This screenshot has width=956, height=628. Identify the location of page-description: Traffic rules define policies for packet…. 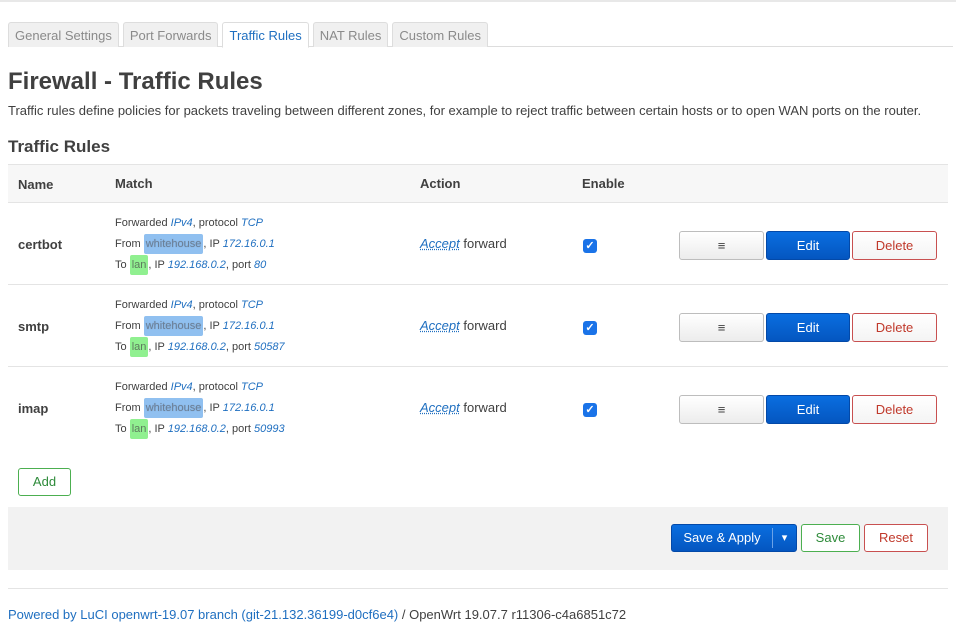
(465, 110).